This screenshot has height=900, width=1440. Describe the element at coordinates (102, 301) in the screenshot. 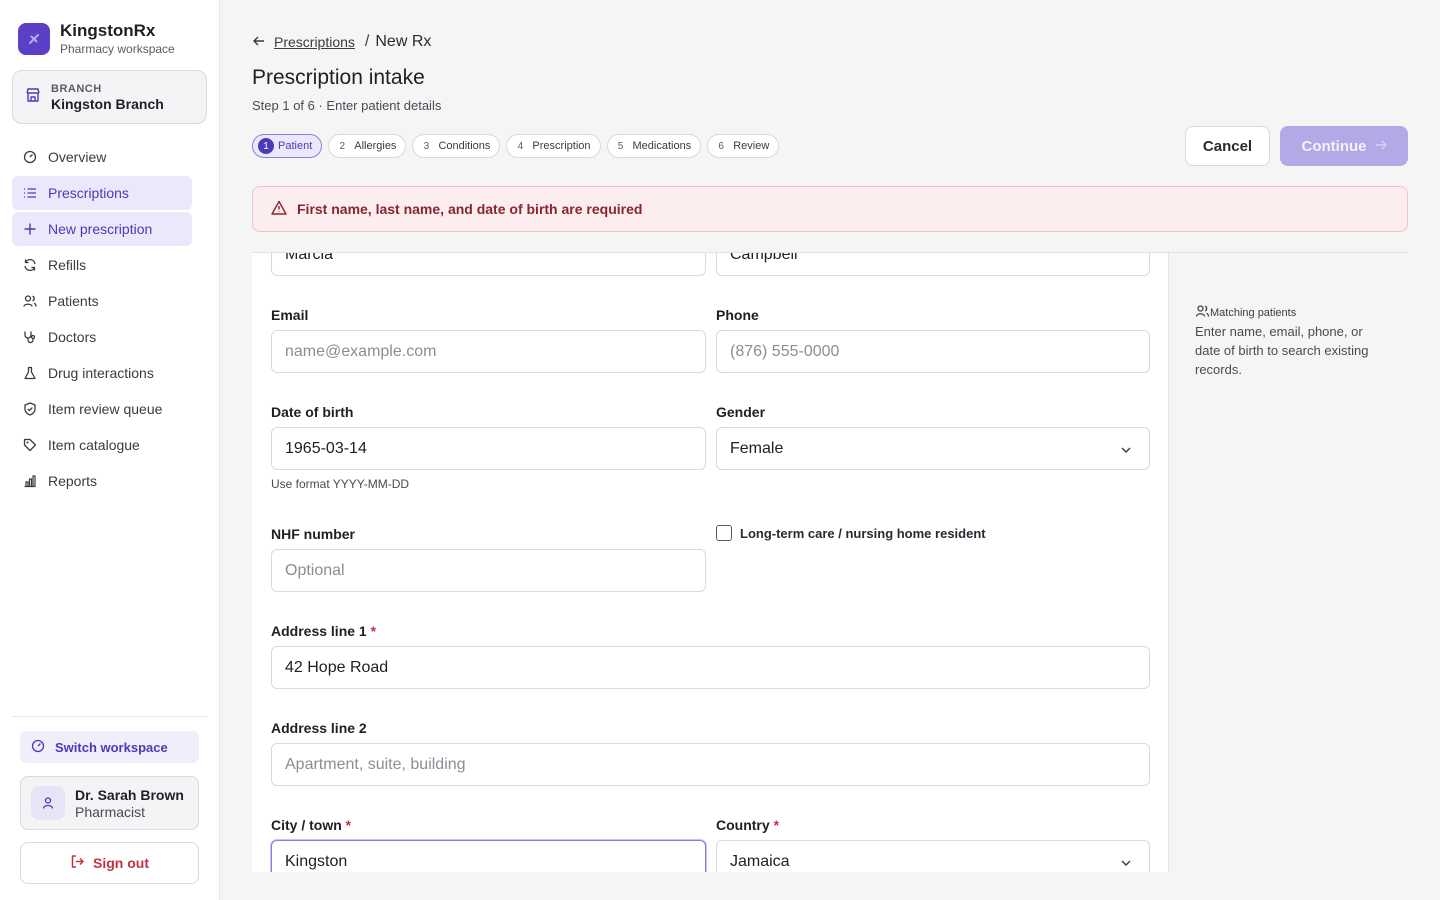

I see `sidebar-item-patients: Patients` at that location.